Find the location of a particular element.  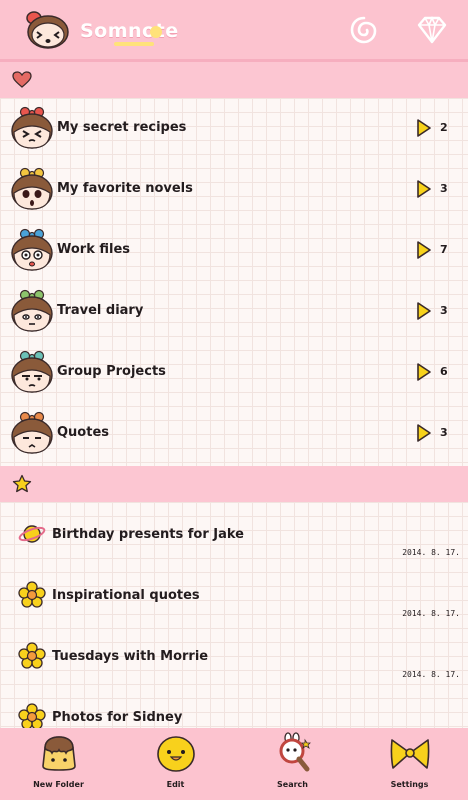

folders-section-header is located at coordinates (234, 80).